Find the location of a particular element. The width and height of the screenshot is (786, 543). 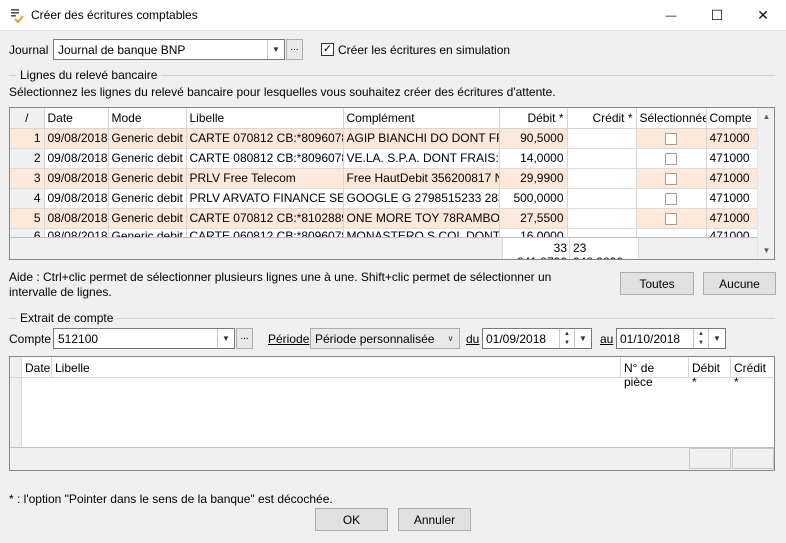

periode-label: Période is located at coordinates (289, 339).